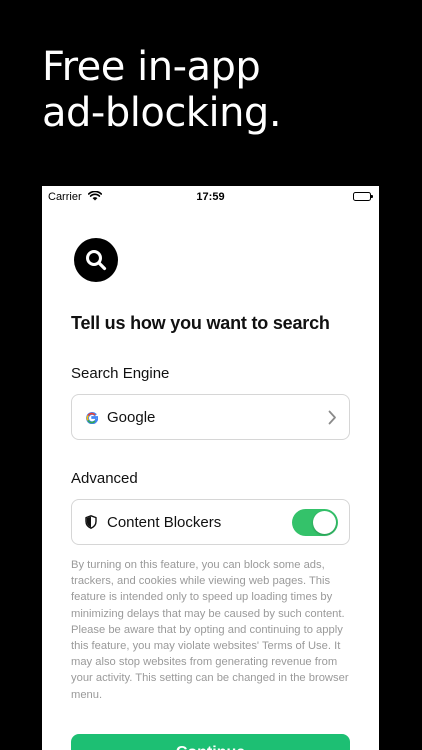  I want to click on promo-headline: Free in-app ad-blocking., so click(222, 90).